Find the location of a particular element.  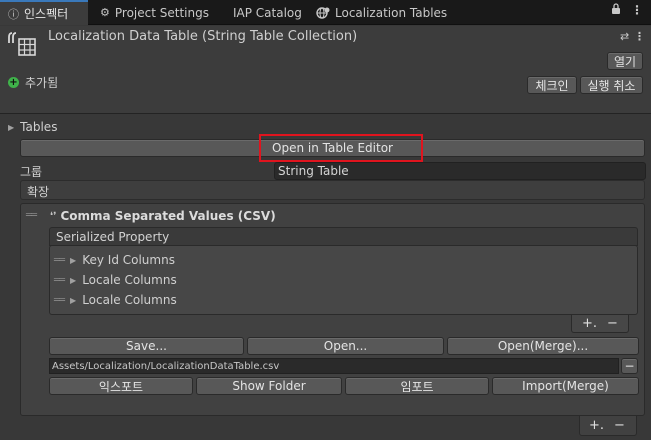

extensions-list-footer is located at coordinates (608, 426).